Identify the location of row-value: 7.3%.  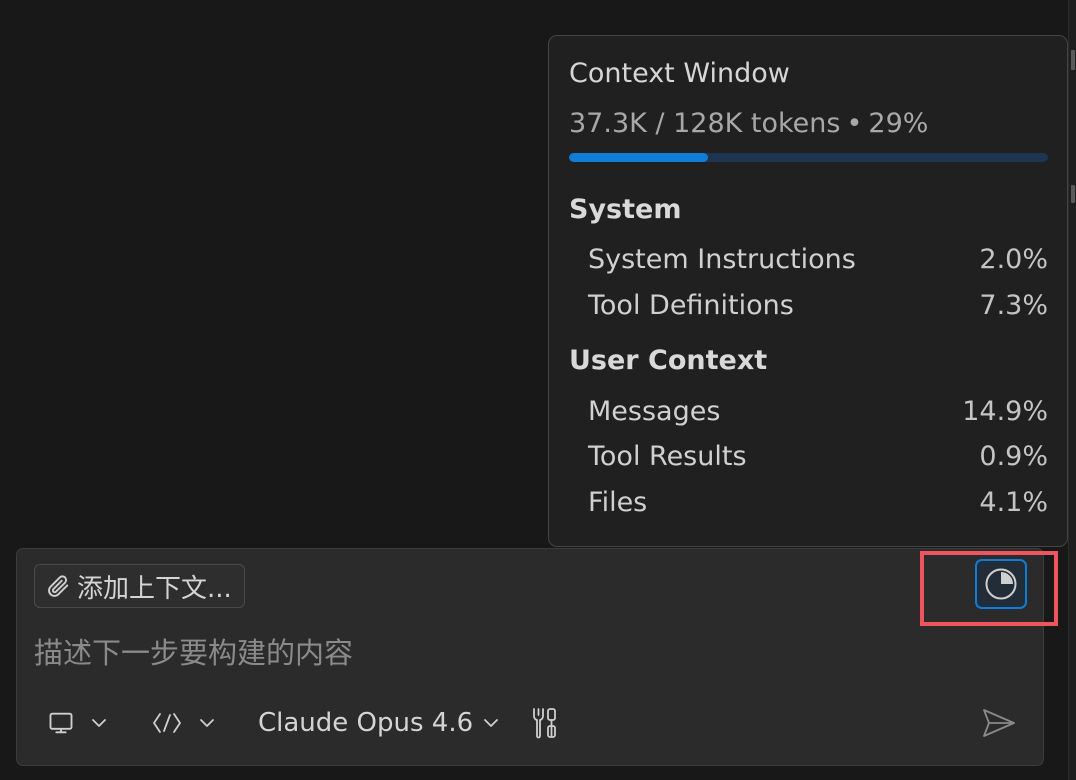
(1013, 305).